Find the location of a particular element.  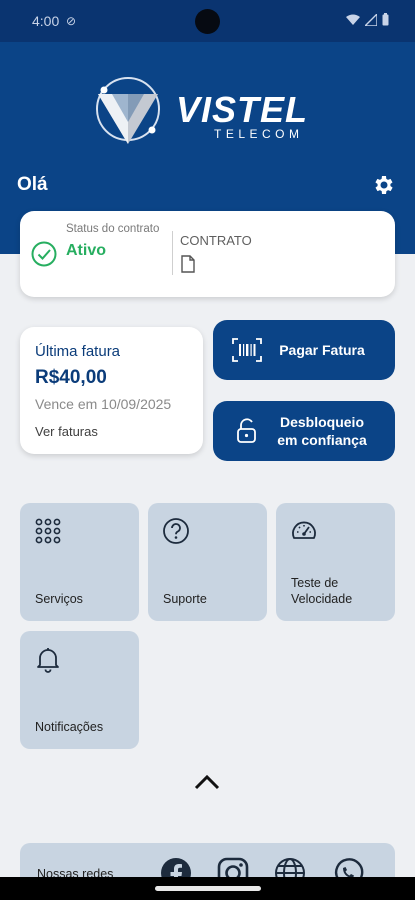

support-label: Suporte is located at coordinates (185, 599).